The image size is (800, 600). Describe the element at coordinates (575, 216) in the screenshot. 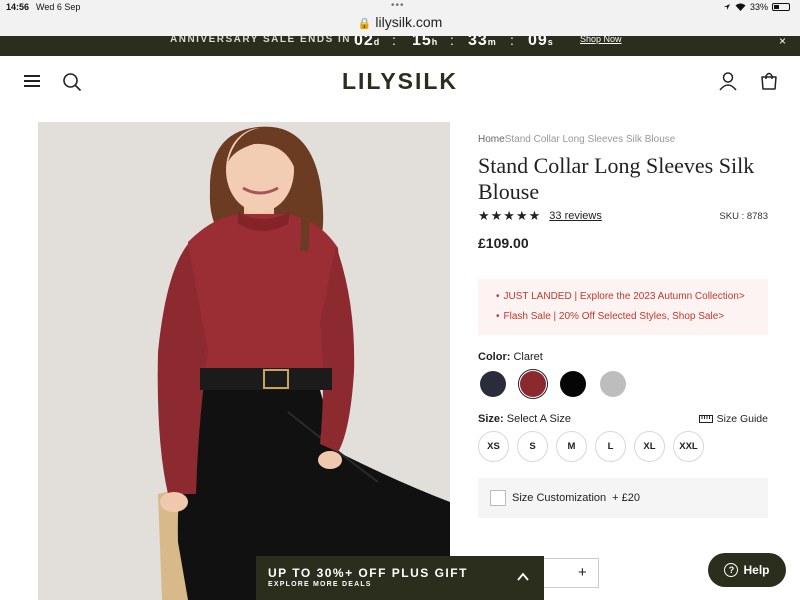

I see `reviews-link: 33 reviews` at that location.